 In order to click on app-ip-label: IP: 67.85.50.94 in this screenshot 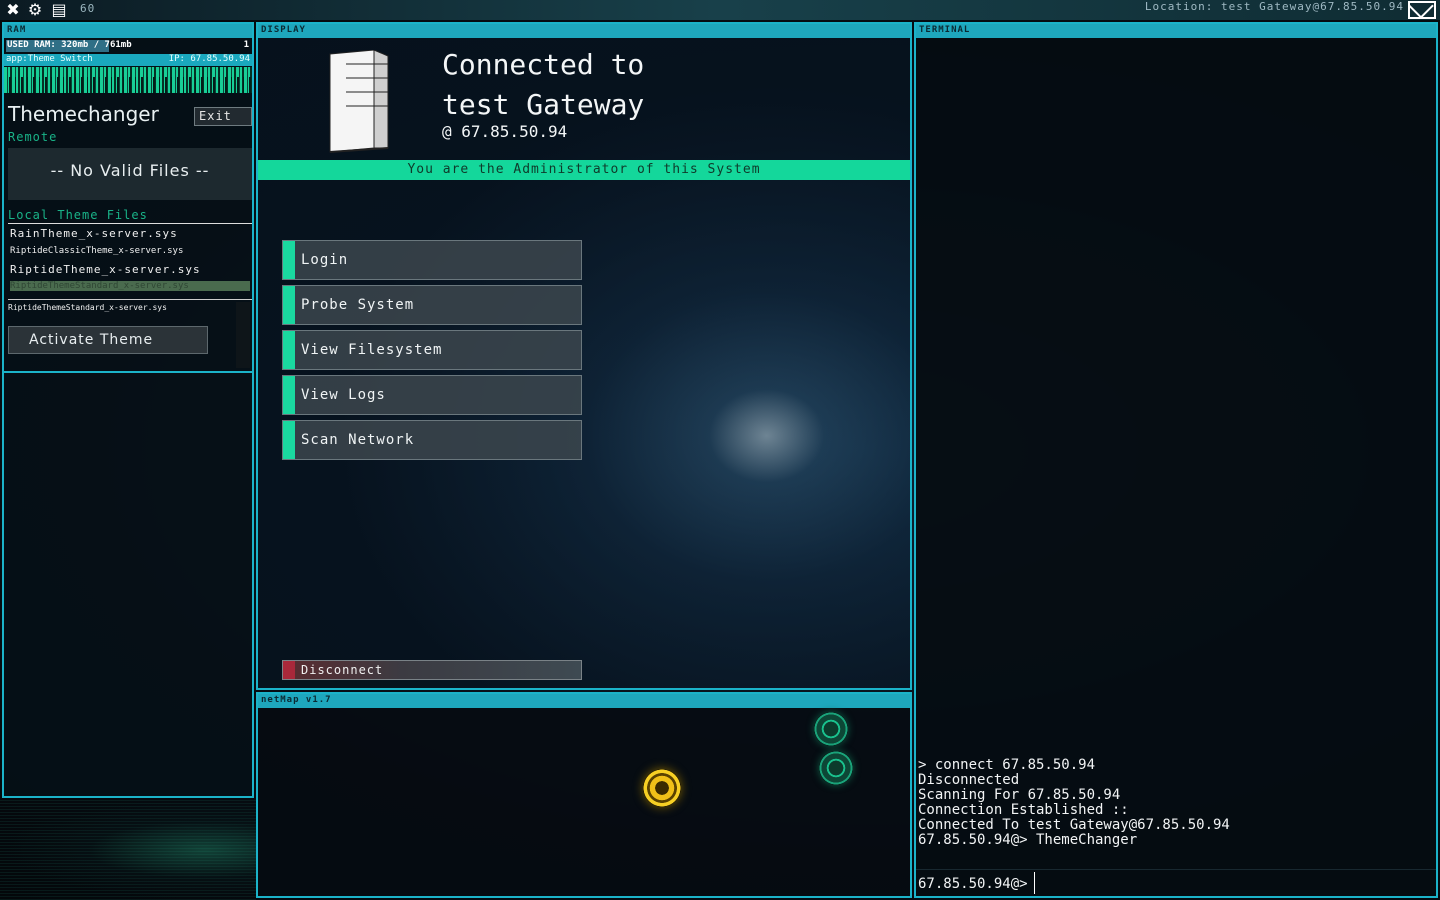, I will do `click(209, 59)`.